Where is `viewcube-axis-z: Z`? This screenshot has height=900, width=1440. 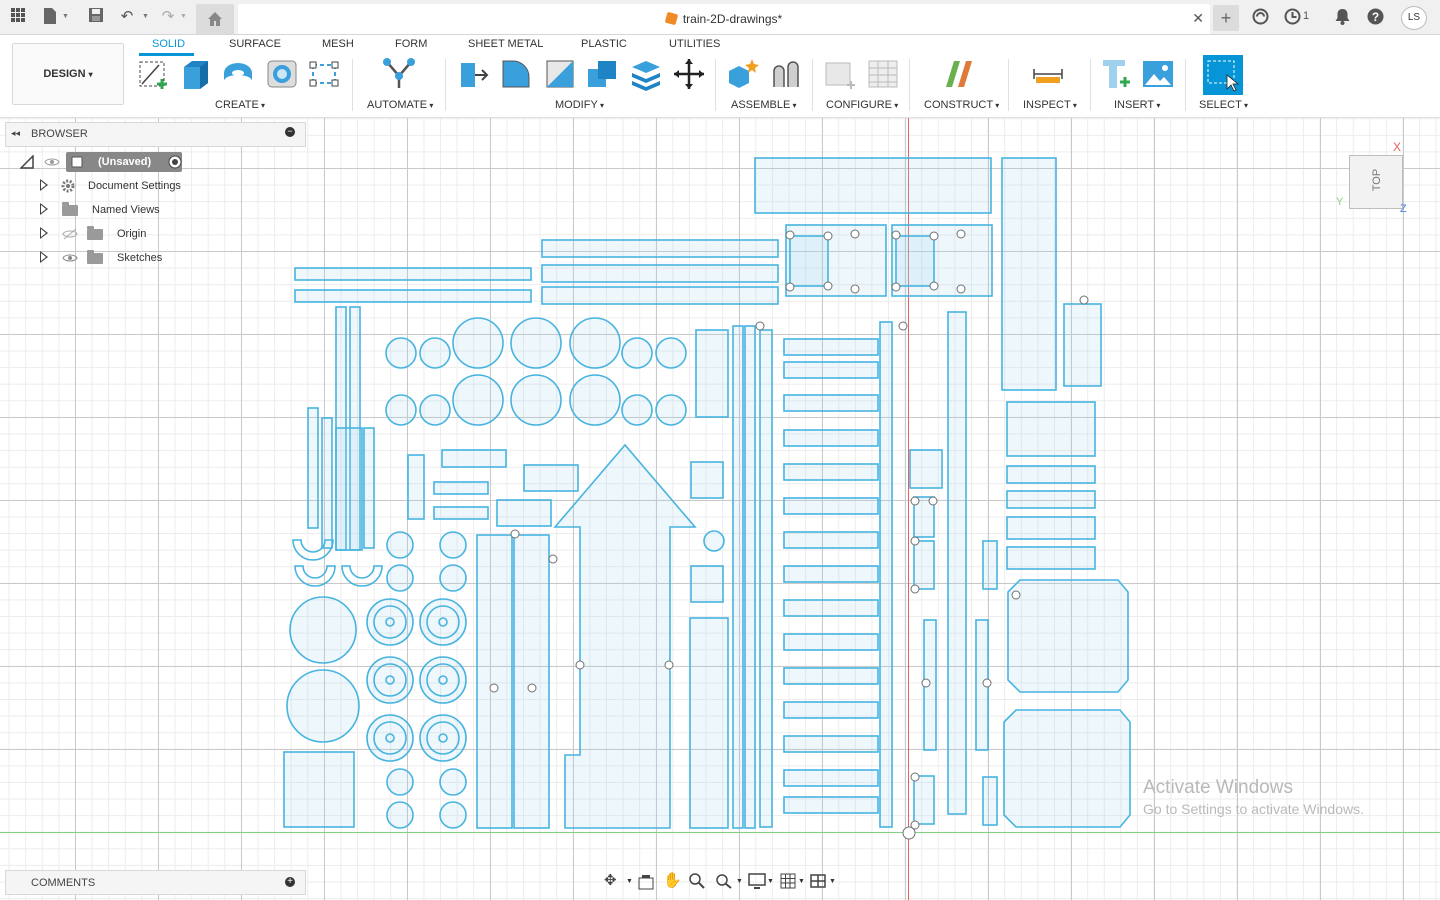
viewcube-axis-z: Z is located at coordinates (1403, 209).